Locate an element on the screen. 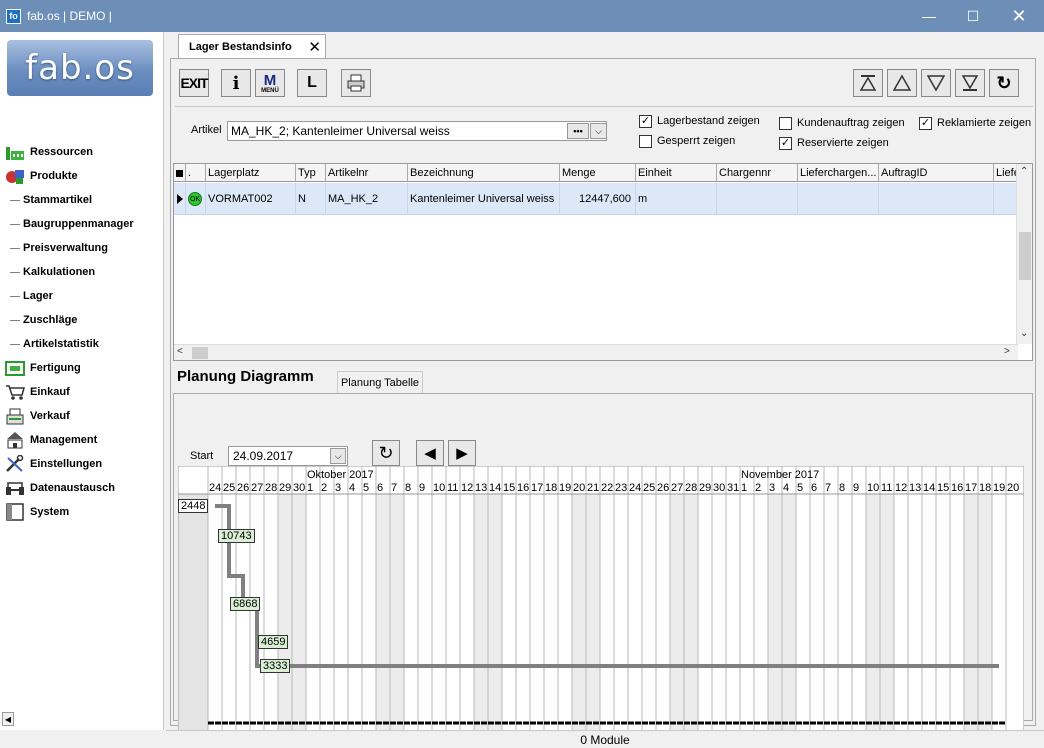 This screenshot has width=1044, height=748. checkbox-box is located at coordinates (645, 141).